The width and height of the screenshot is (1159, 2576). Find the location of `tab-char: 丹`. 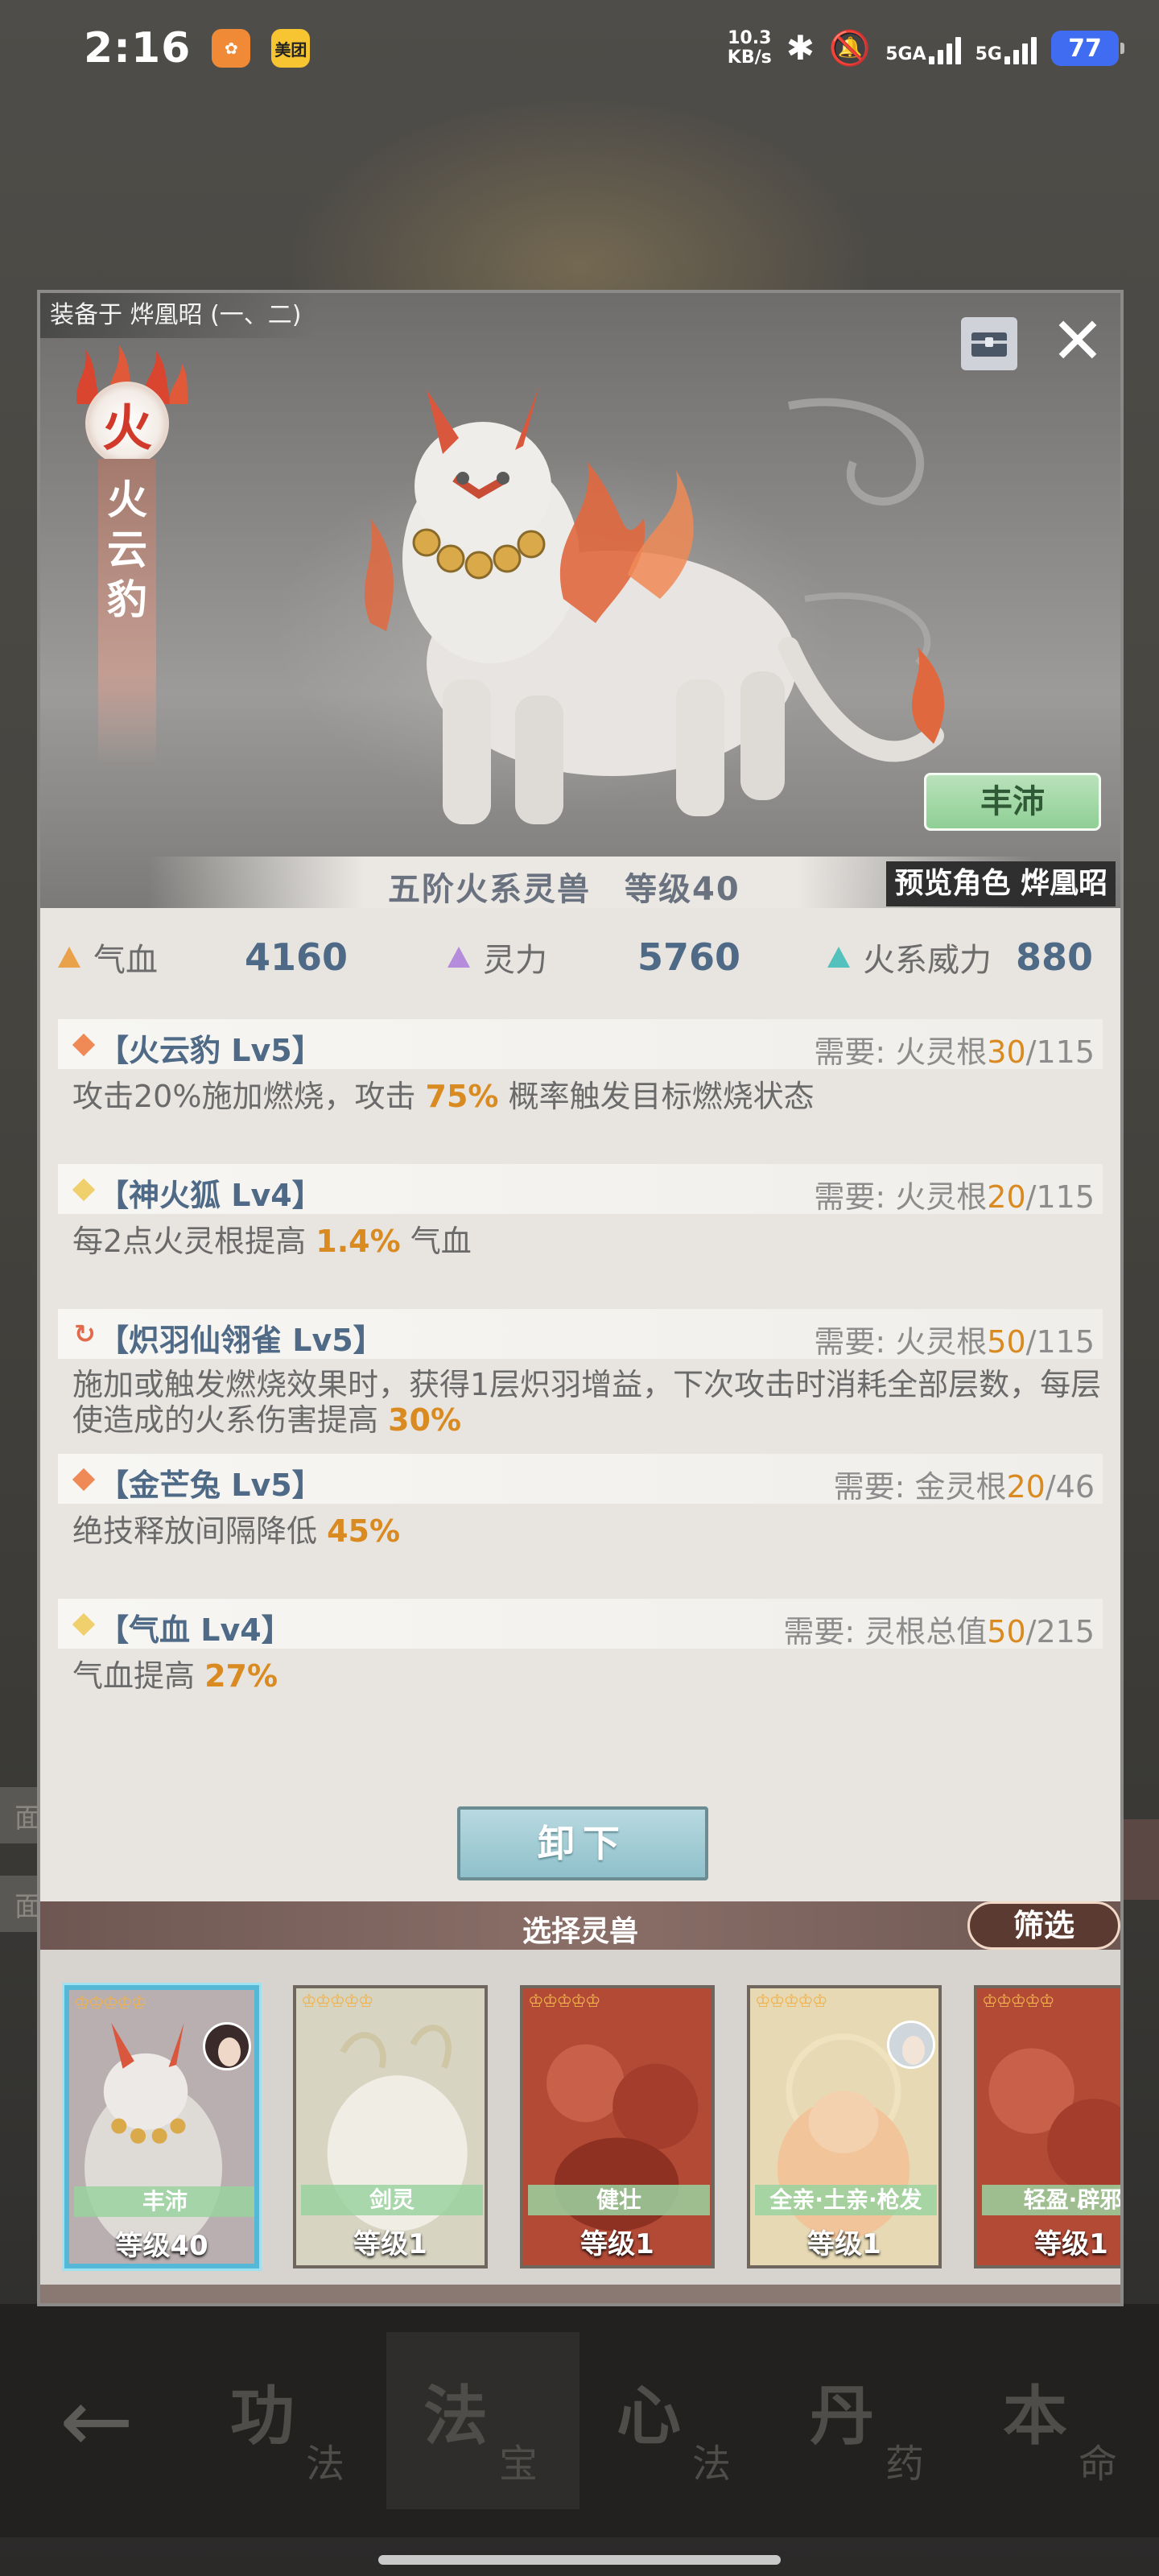

tab-char: 丹 is located at coordinates (842, 2416).